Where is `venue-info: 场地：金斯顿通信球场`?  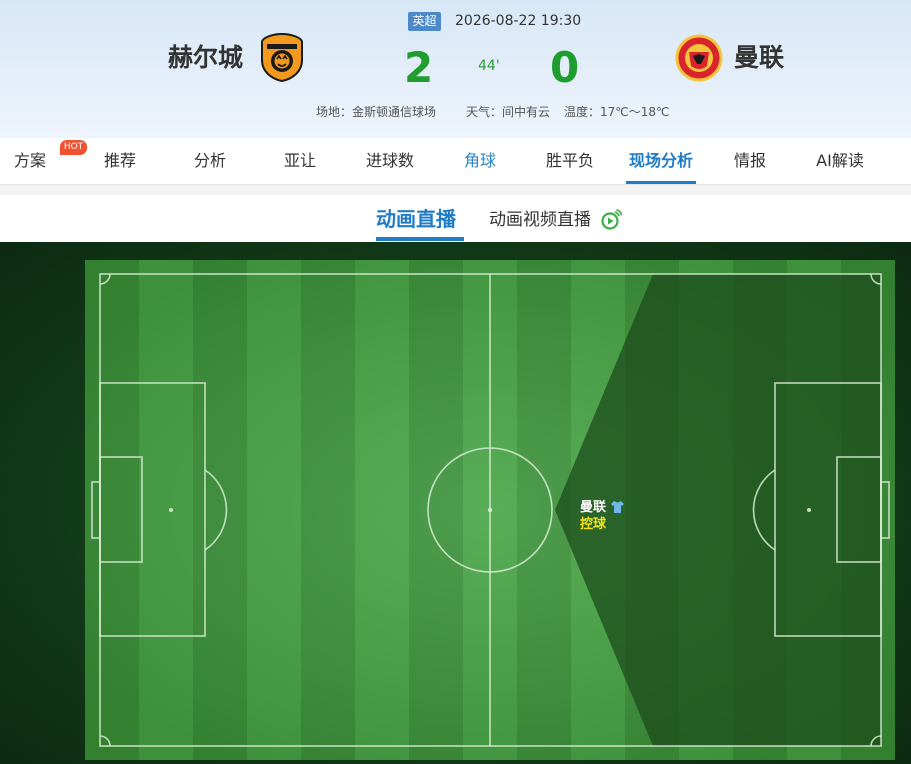 venue-info: 场地：金斯顿通信球场 is located at coordinates (376, 112).